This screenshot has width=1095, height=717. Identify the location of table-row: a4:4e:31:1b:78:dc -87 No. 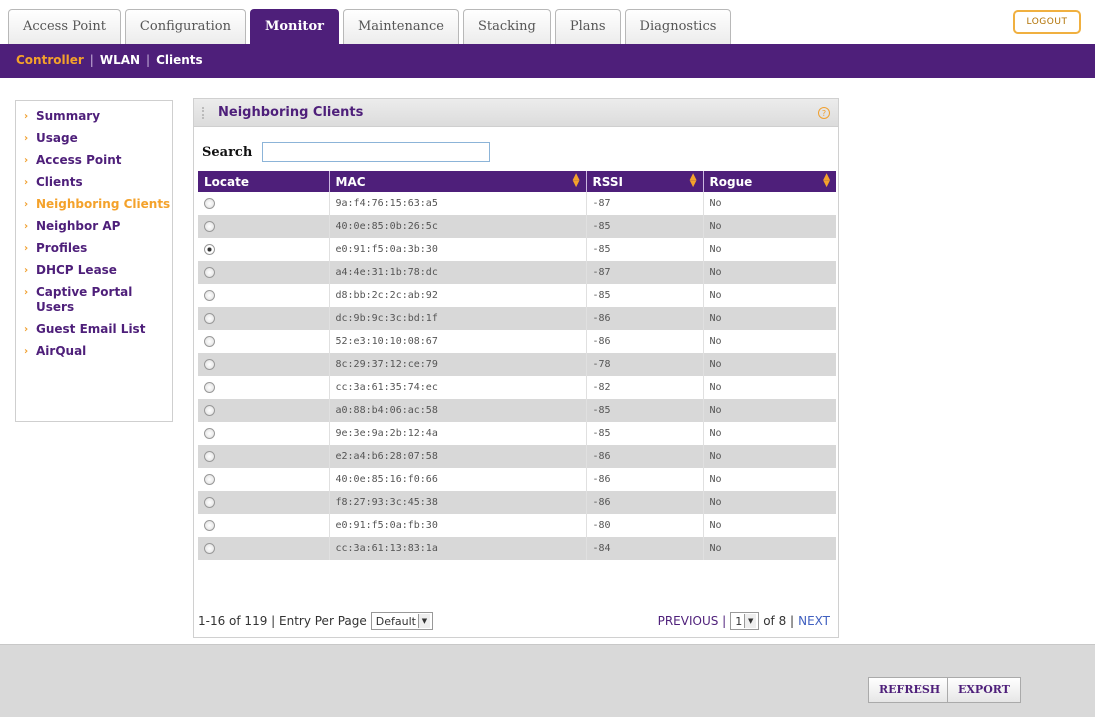
(517, 272).